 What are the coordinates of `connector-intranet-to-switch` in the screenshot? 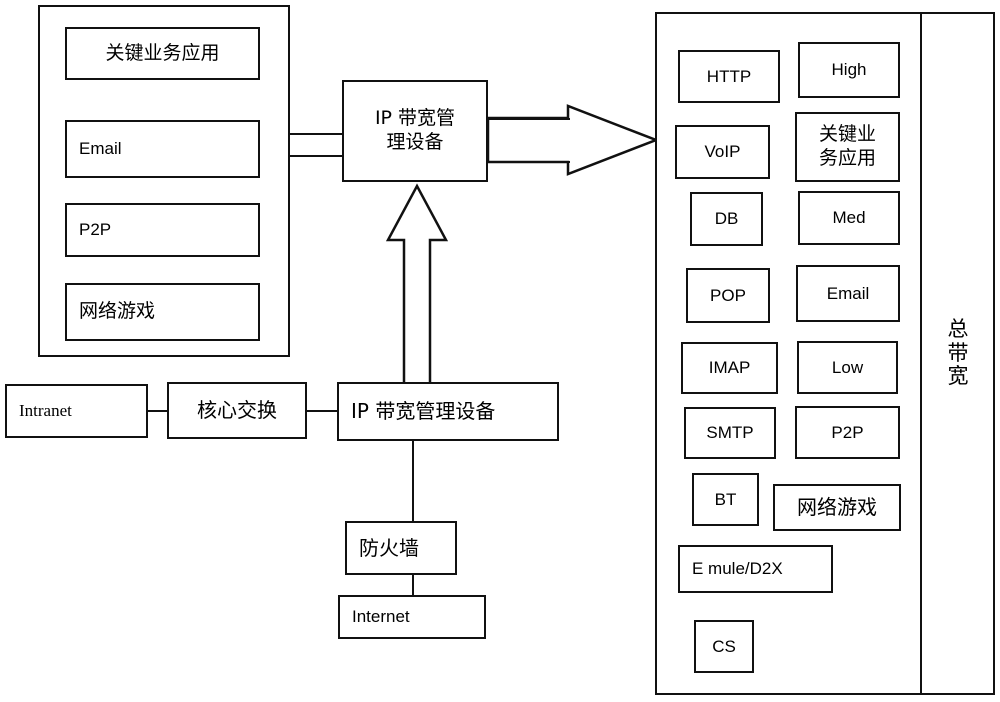 It's located at (157, 411).